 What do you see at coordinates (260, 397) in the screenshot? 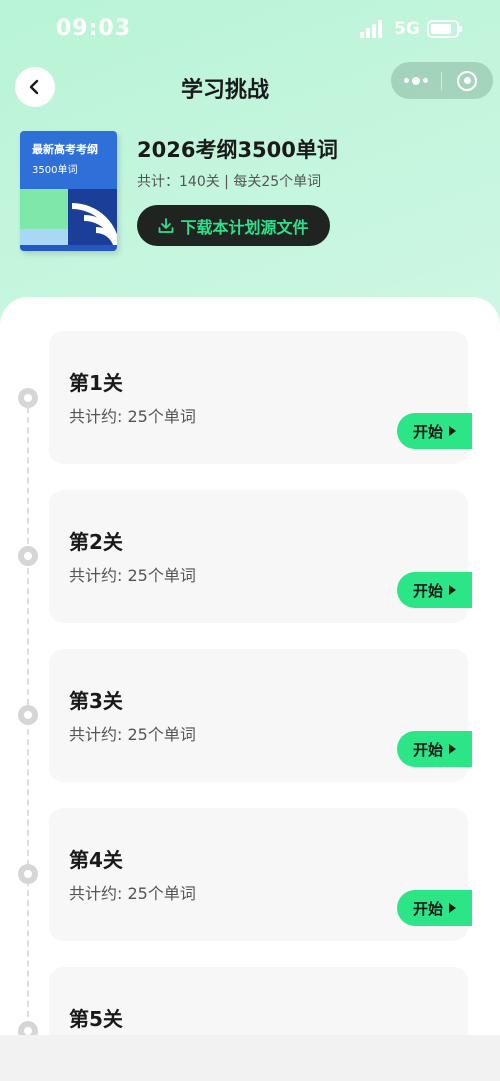
I see `level-card: 第1关 共计约: 25个单词 开始` at bounding box center [260, 397].